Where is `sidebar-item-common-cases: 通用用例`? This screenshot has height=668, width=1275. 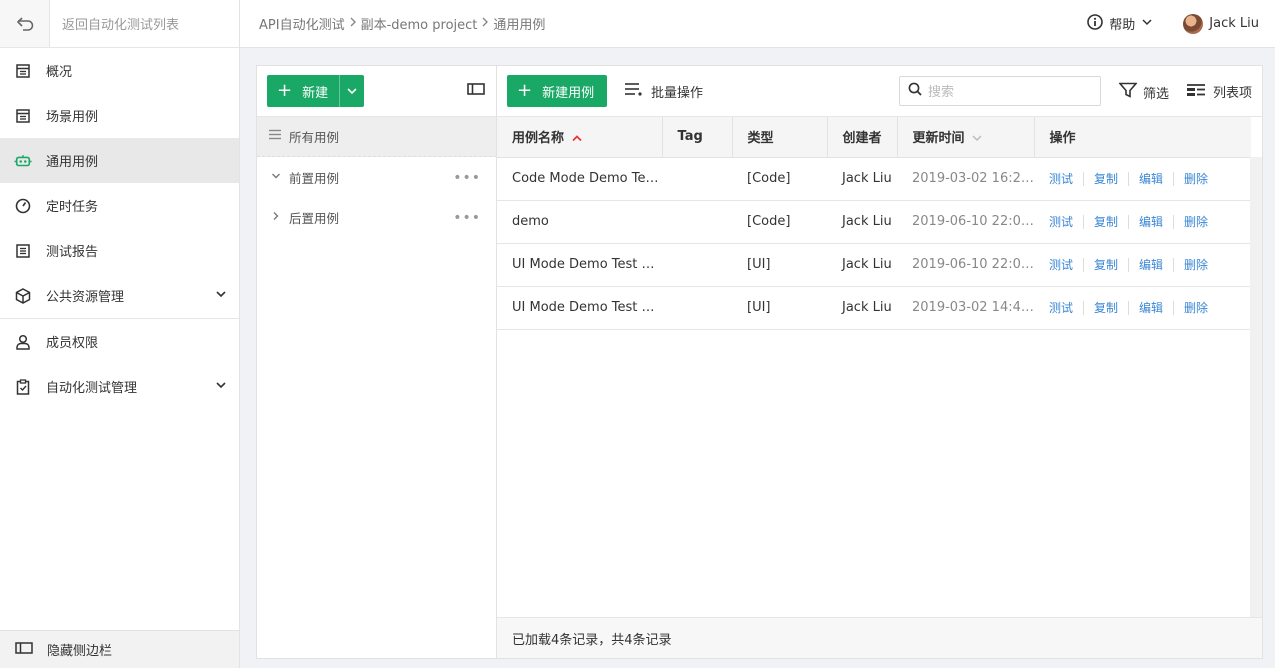 sidebar-item-common-cases: 通用用例 is located at coordinates (119, 160).